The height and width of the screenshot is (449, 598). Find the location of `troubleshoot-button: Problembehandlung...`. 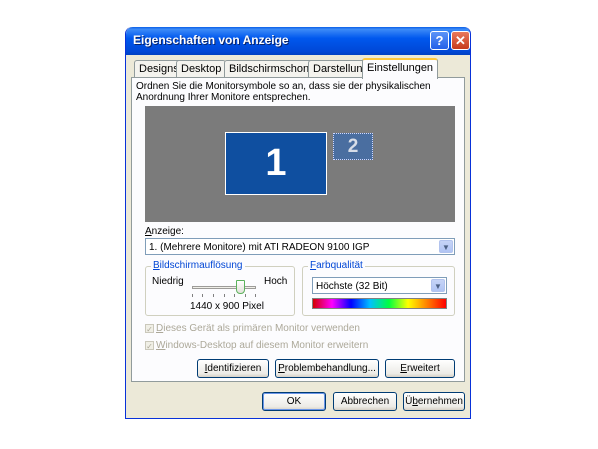

troubleshoot-button: Problembehandlung... is located at coordinates (327, 368).